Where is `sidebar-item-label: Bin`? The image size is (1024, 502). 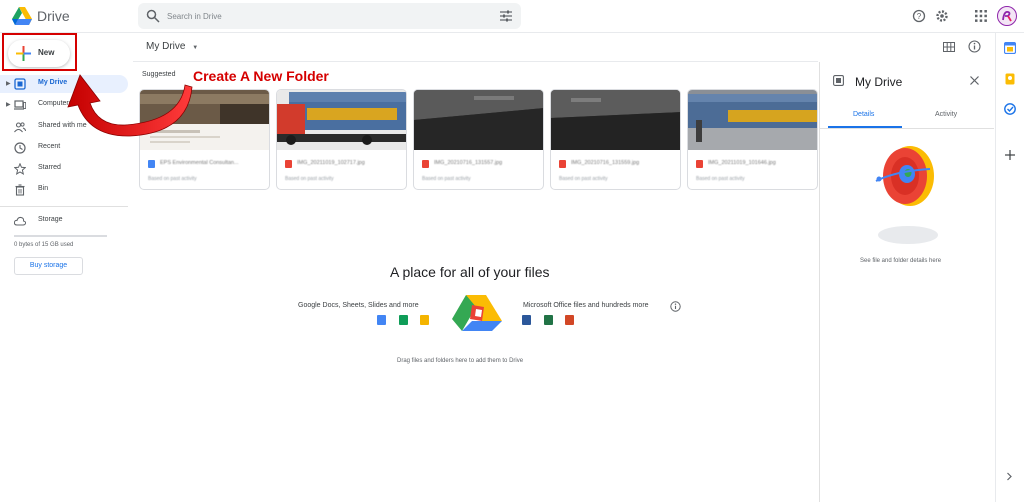 sidebar-item-label: Bin is located at coordinates (43, 188).